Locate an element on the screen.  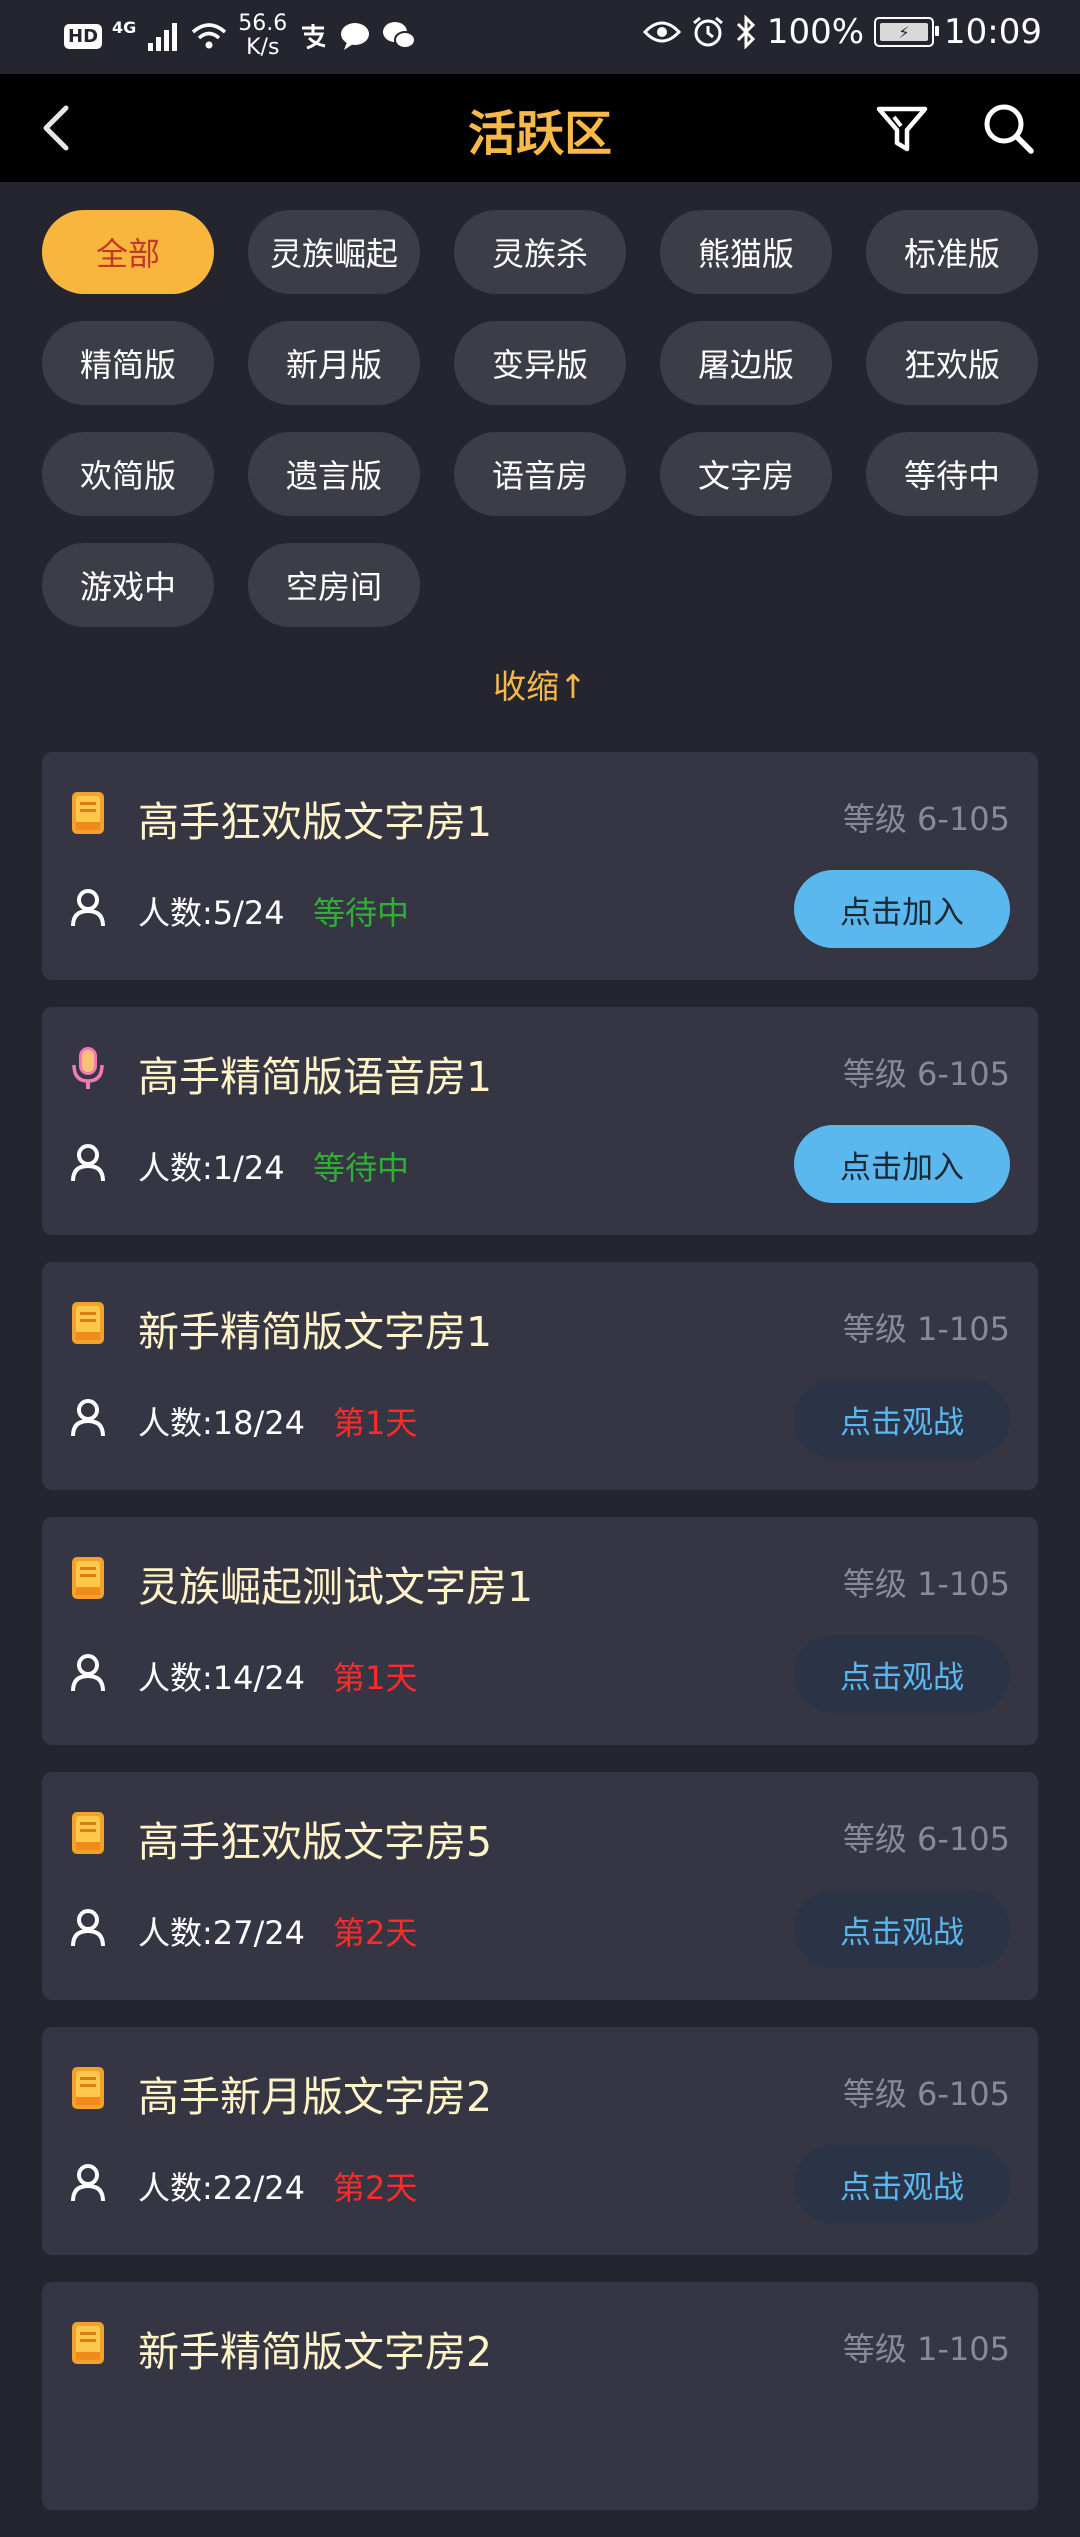
room-card: 新手精简版文字房2 等级 1-105 is located at coordinates (540, 2396).